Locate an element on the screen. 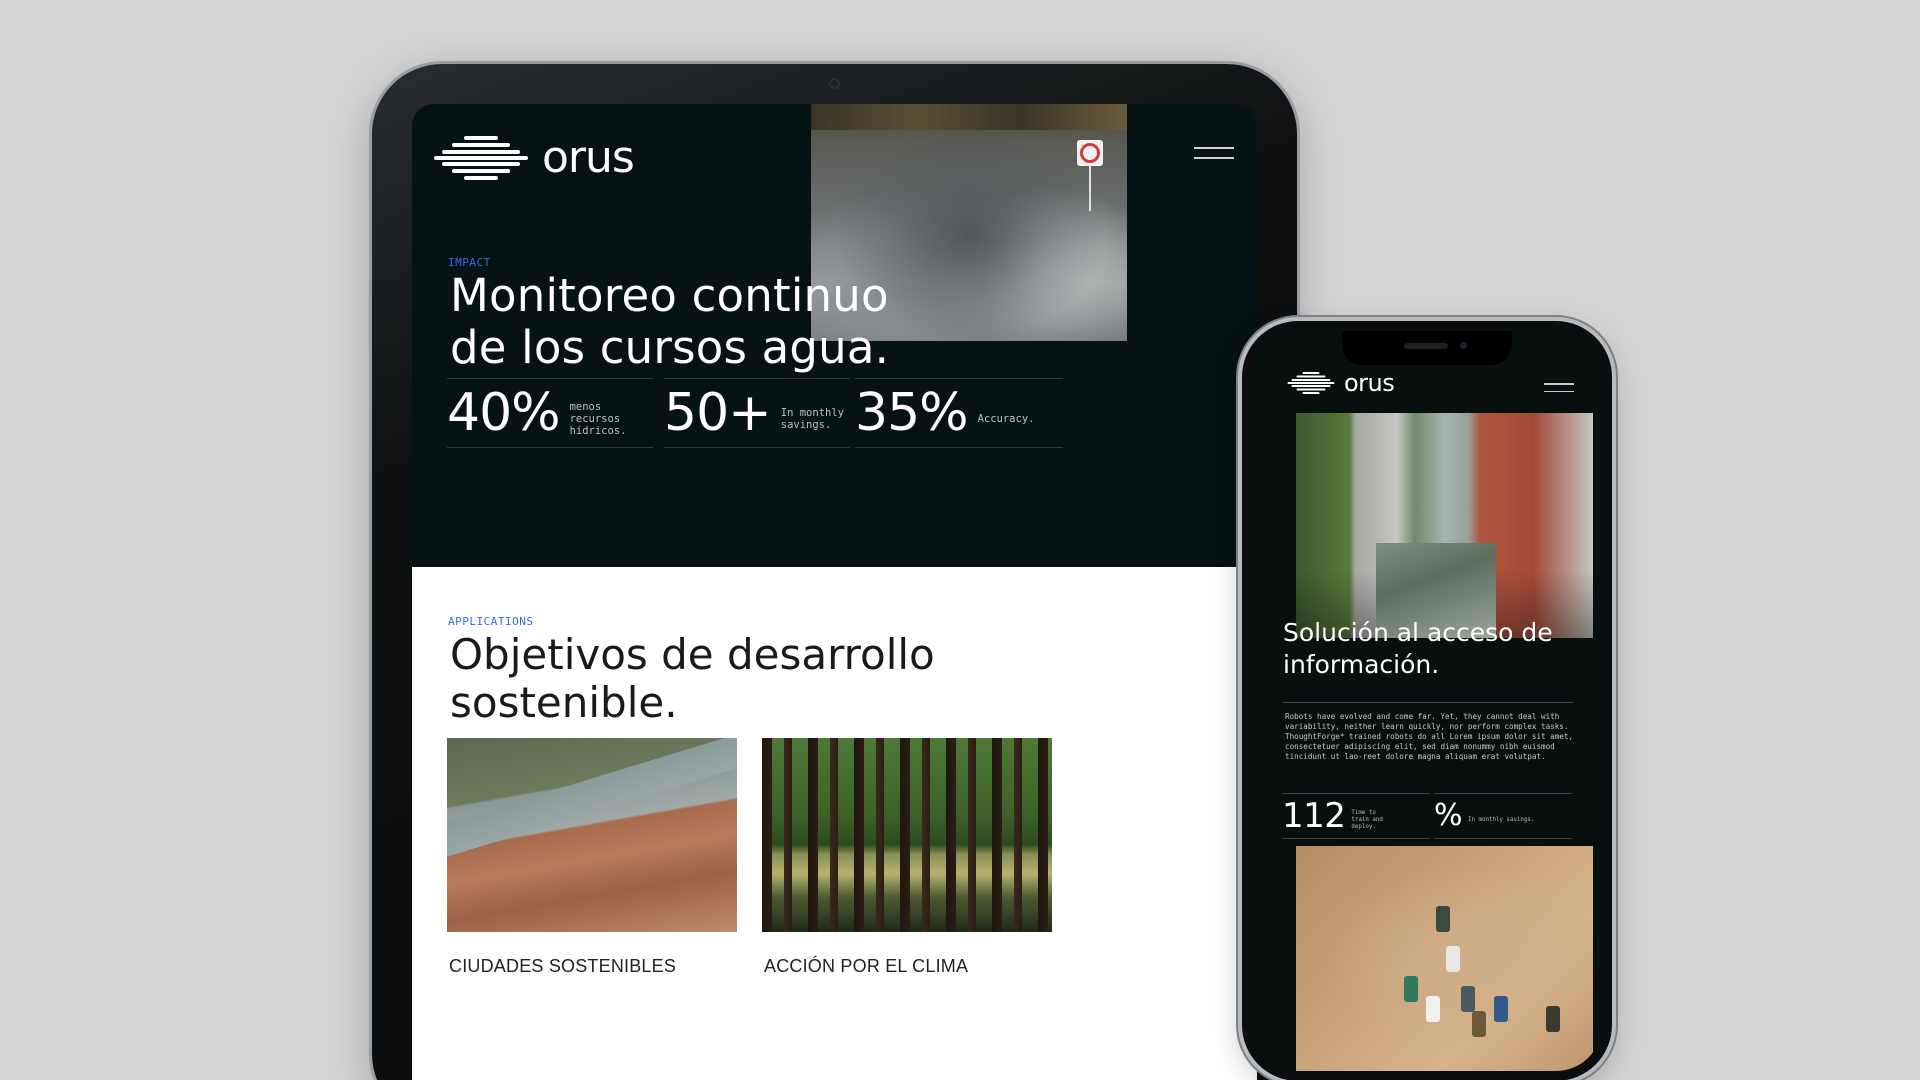  divider is located at coordinates (1428, 702).